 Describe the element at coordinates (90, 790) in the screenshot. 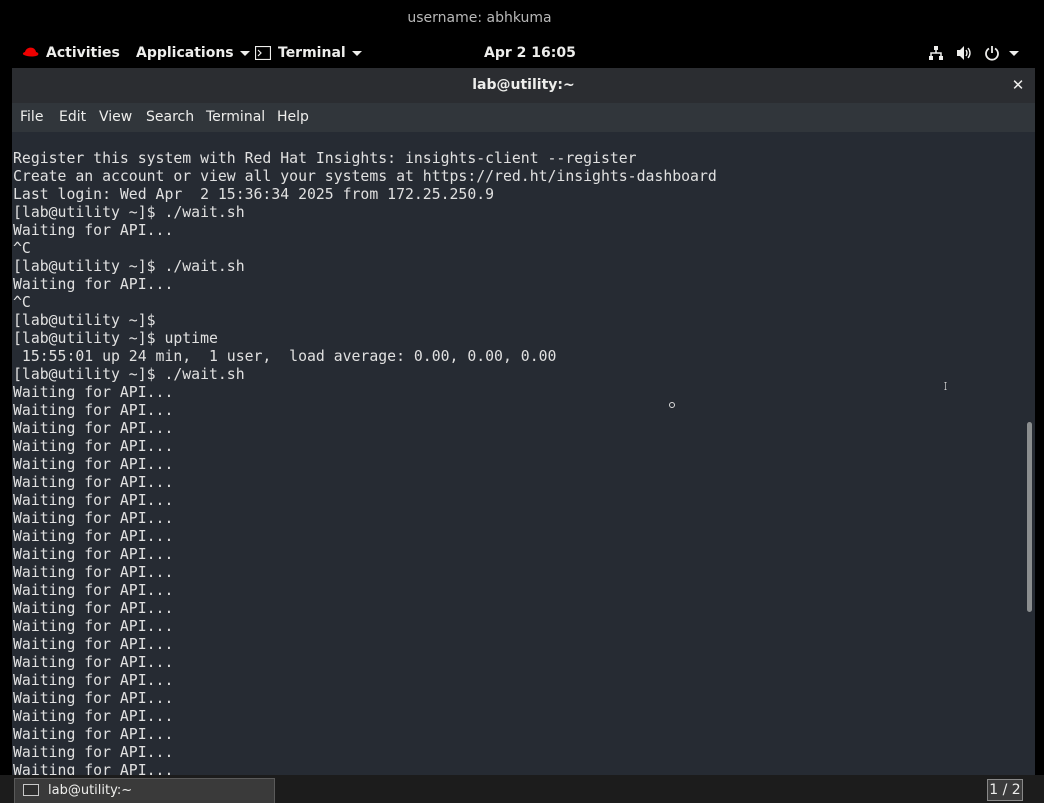

I see `taskbar-window-label: lab@utility:~` at that location.